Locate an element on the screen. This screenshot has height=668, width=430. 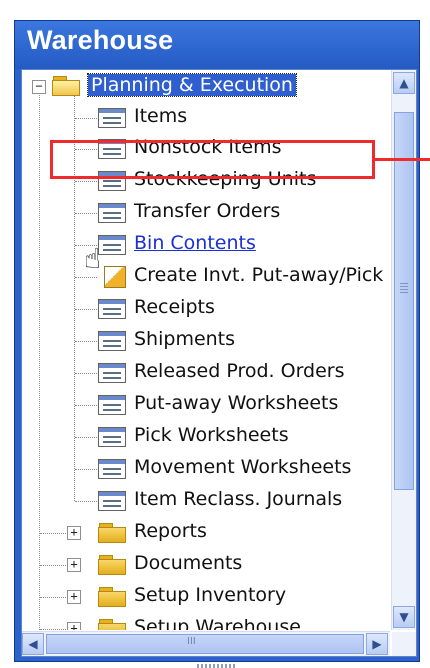
tree-item-released-prod-orders: Released Prod. Orders is located at coordinates (206, 373).